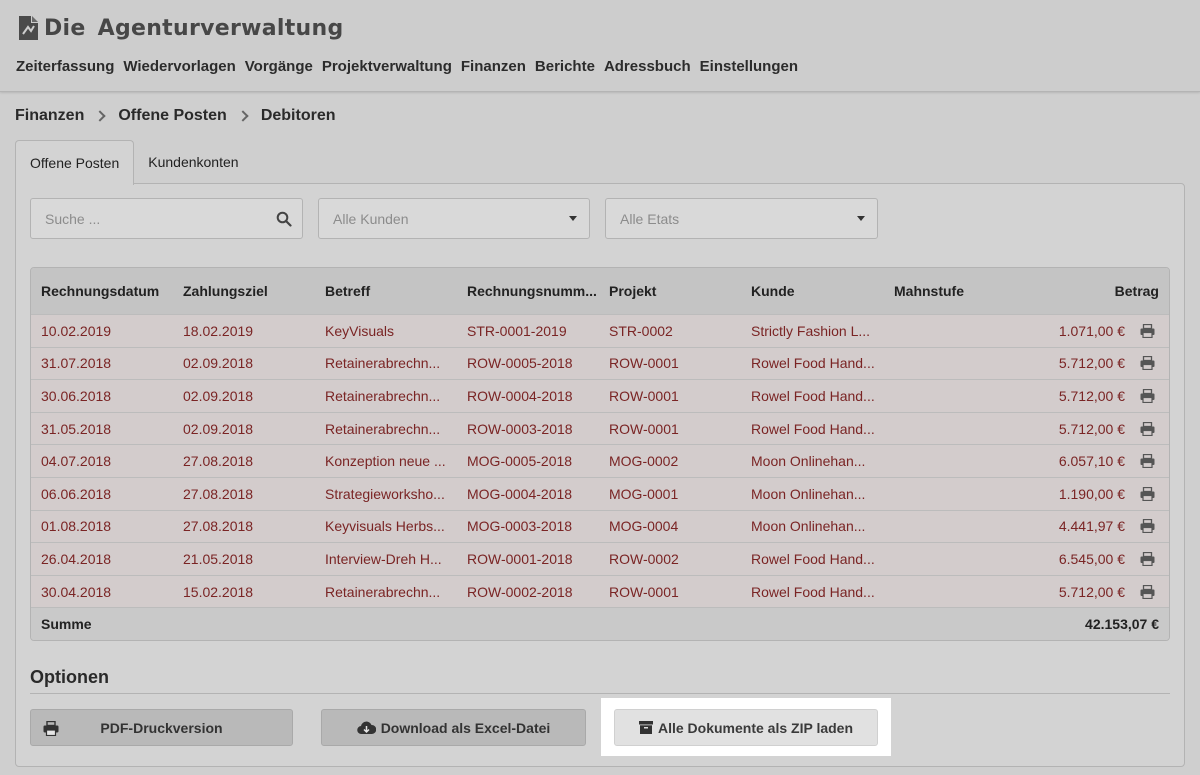 This screenshot has height=775, width=1200. I want to click on table-sum-row: Summe 42.153,07 €, so click(600, 624).